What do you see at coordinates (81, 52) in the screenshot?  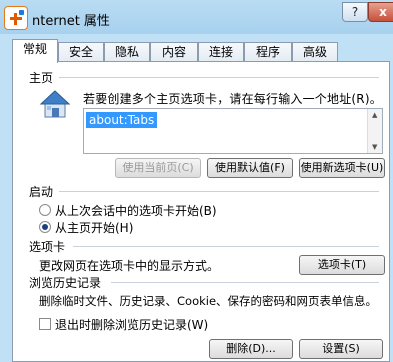 I see `tab-security: 安全` at bounding box center [81, 52].